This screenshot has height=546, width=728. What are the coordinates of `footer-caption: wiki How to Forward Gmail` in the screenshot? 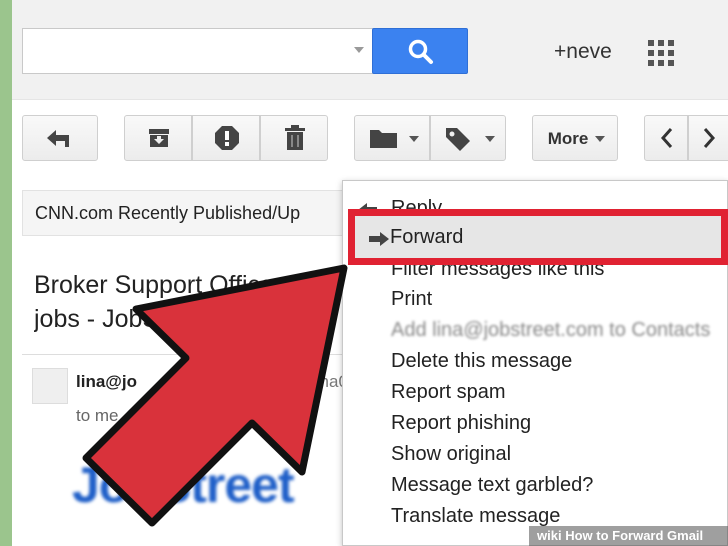 It's located at (628, 536).